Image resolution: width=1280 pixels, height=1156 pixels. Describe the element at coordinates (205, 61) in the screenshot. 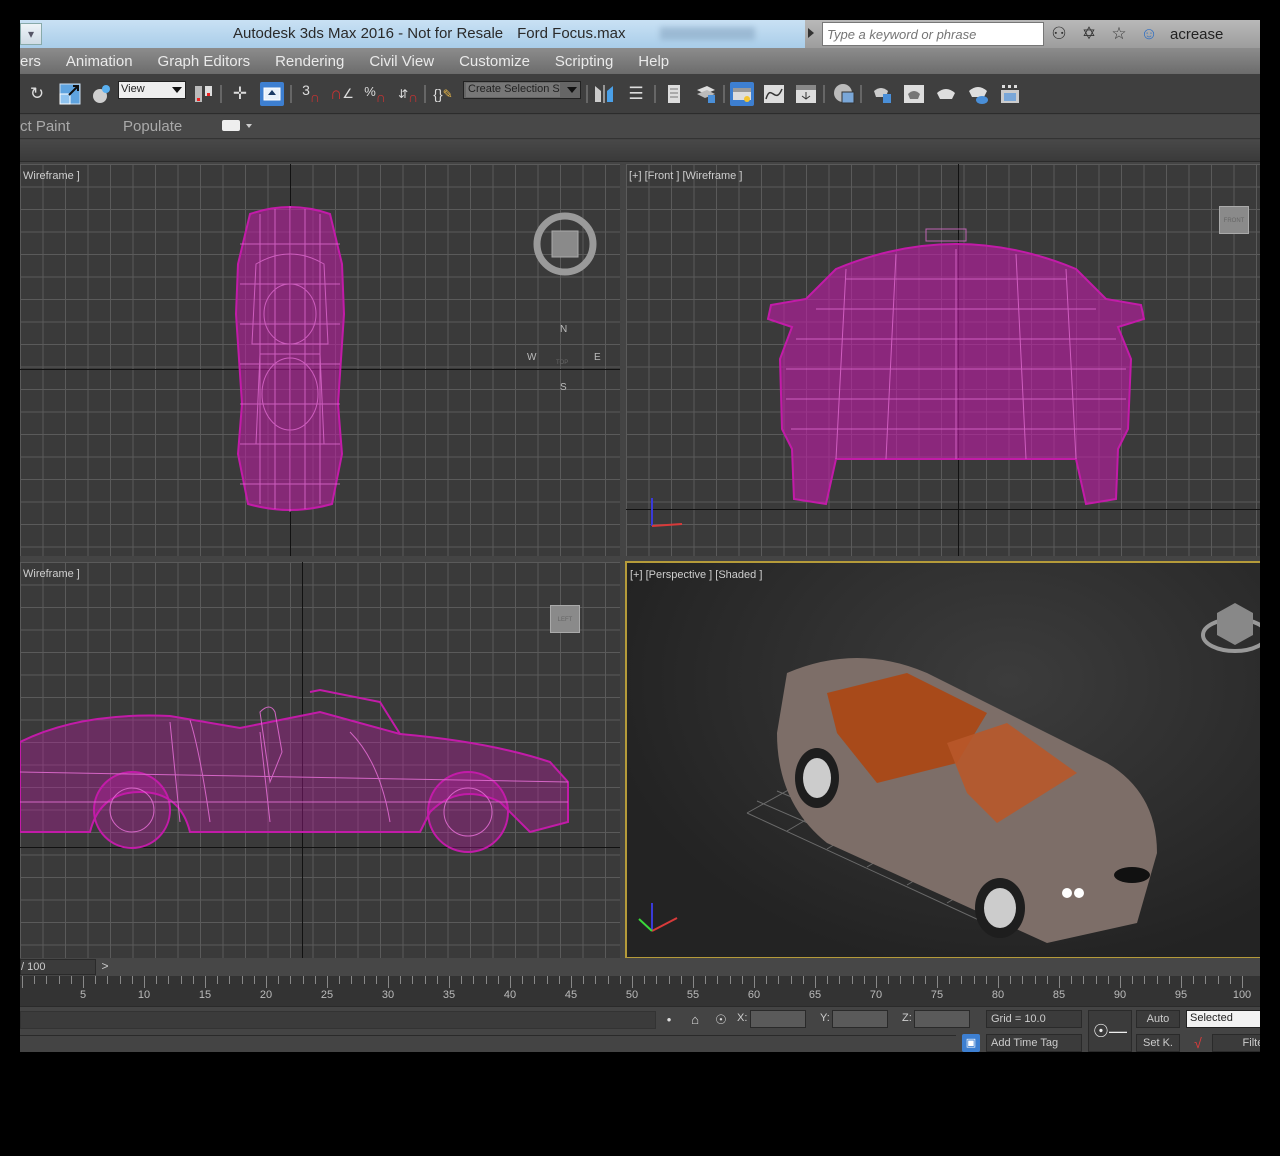

I see `menu-item-graph-editors: Graph Editors` at that location.